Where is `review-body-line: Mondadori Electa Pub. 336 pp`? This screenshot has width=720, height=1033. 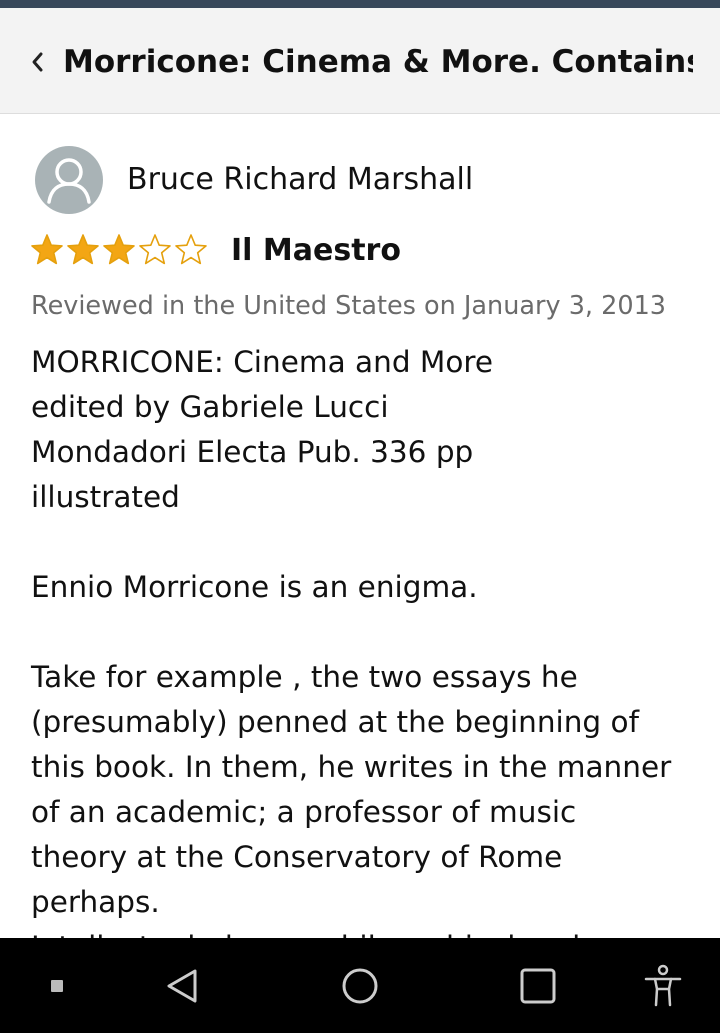
review-body-line: Mondadori Electa Pub. 336 pp is located at coordinates (252, 452).